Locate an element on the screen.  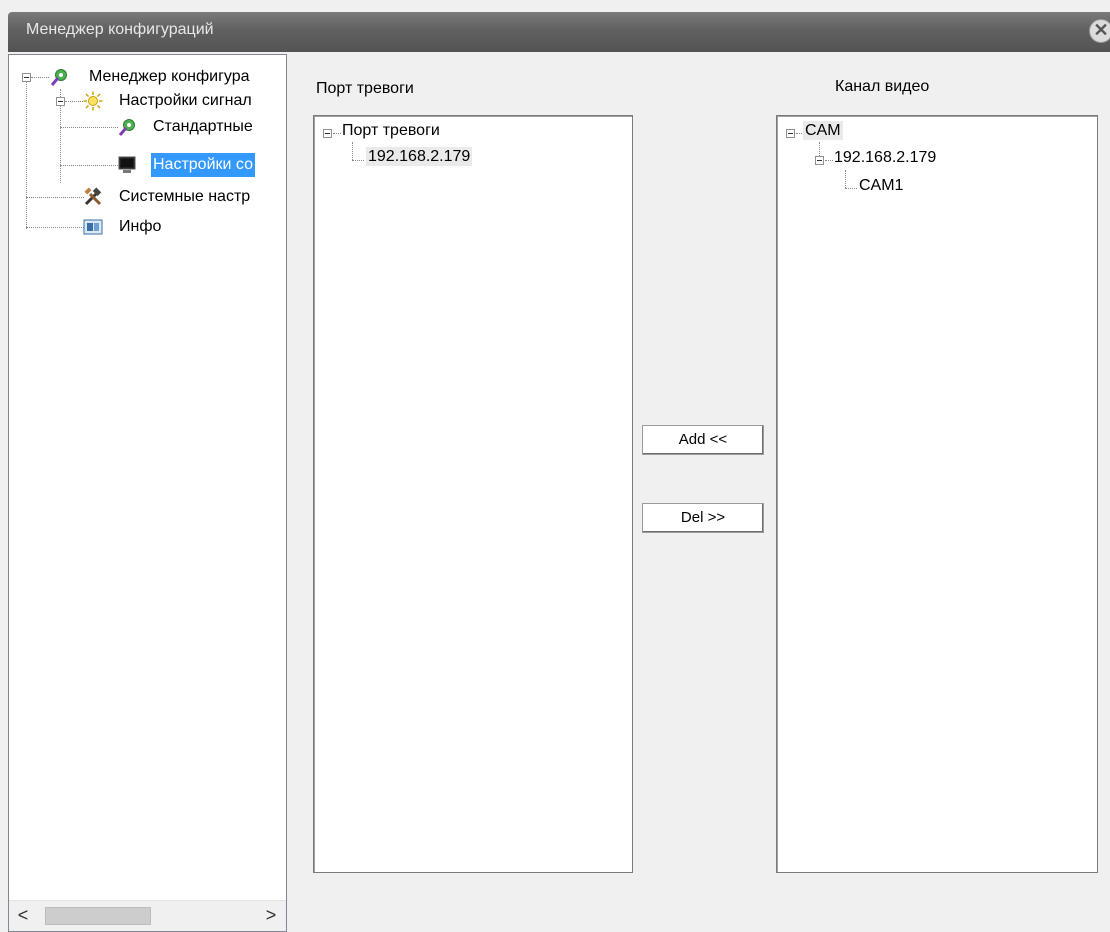
monitor-icon is located at coordinates (127, 164).